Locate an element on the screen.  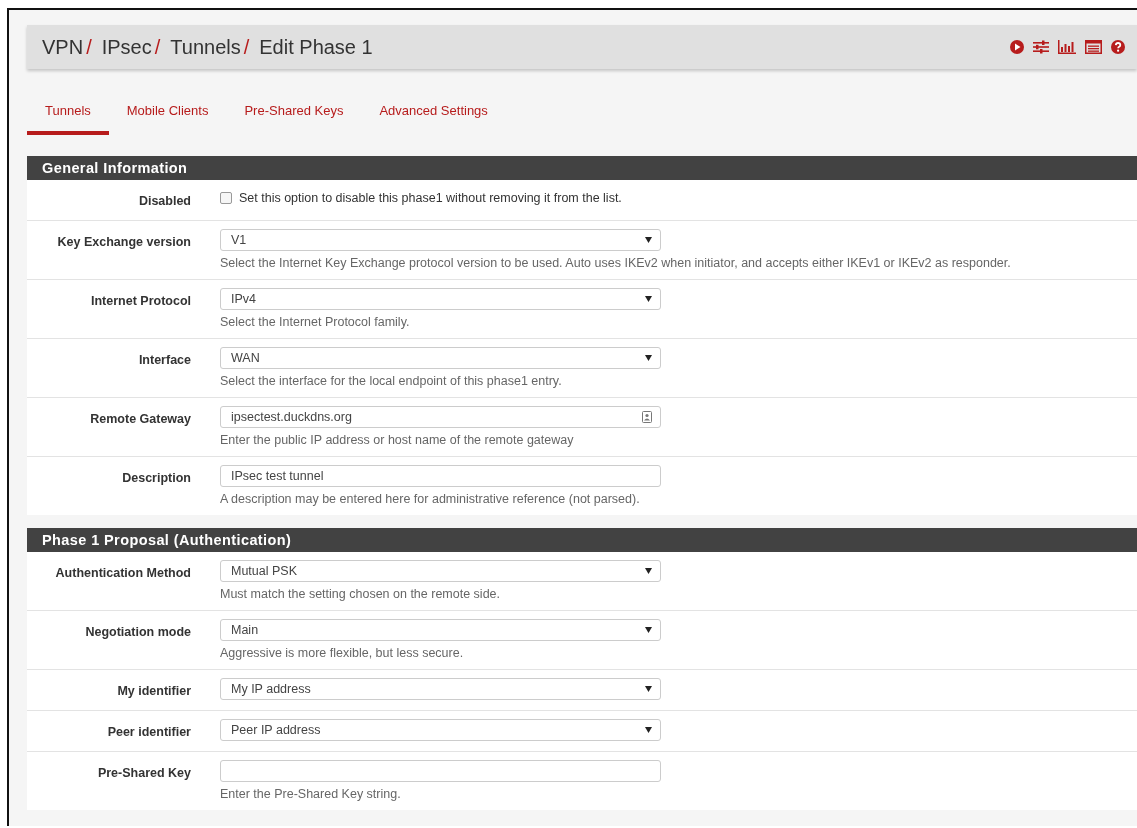
field-label: Remote Gateway is located at coordinates (140, 419).